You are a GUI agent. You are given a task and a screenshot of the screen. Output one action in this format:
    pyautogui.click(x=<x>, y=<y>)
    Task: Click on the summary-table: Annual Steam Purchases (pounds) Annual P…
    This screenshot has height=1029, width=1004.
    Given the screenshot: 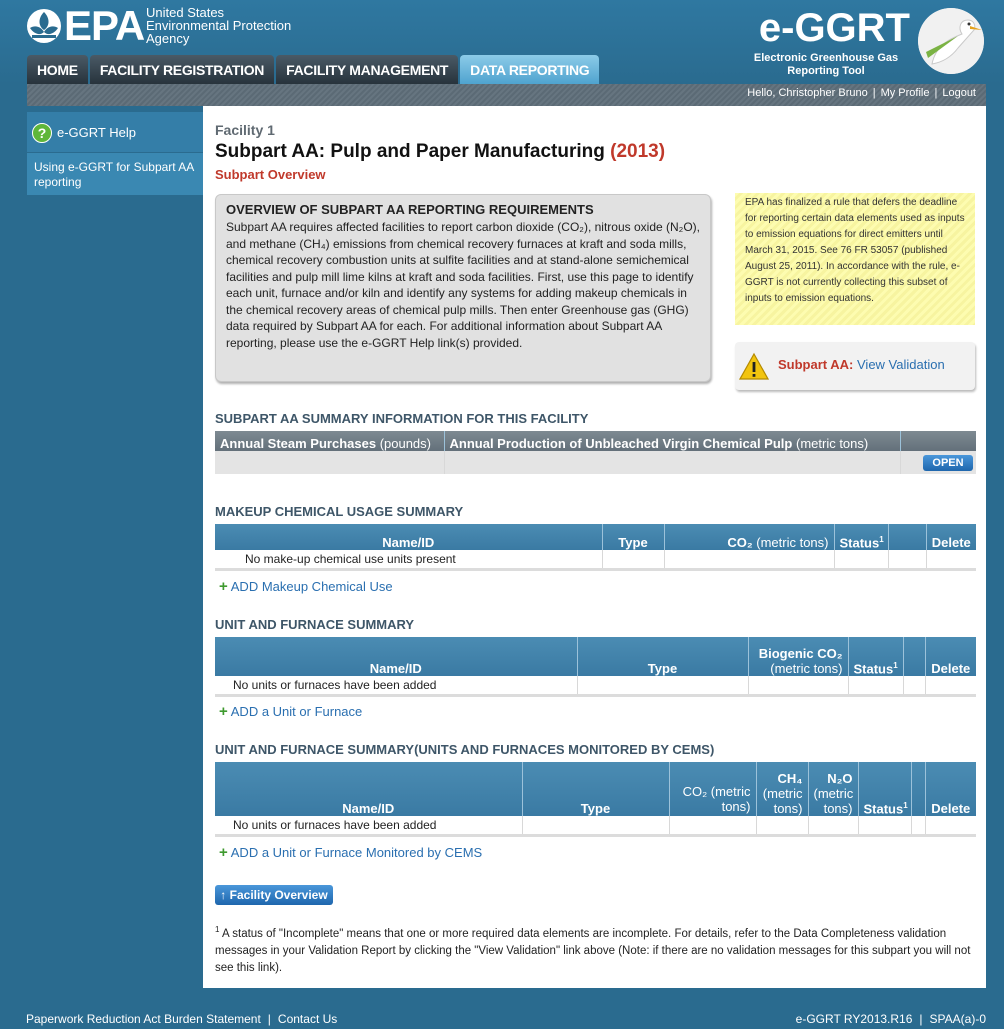 What is the action you would take?
    pyautogui.click(x=595, y=452)
    